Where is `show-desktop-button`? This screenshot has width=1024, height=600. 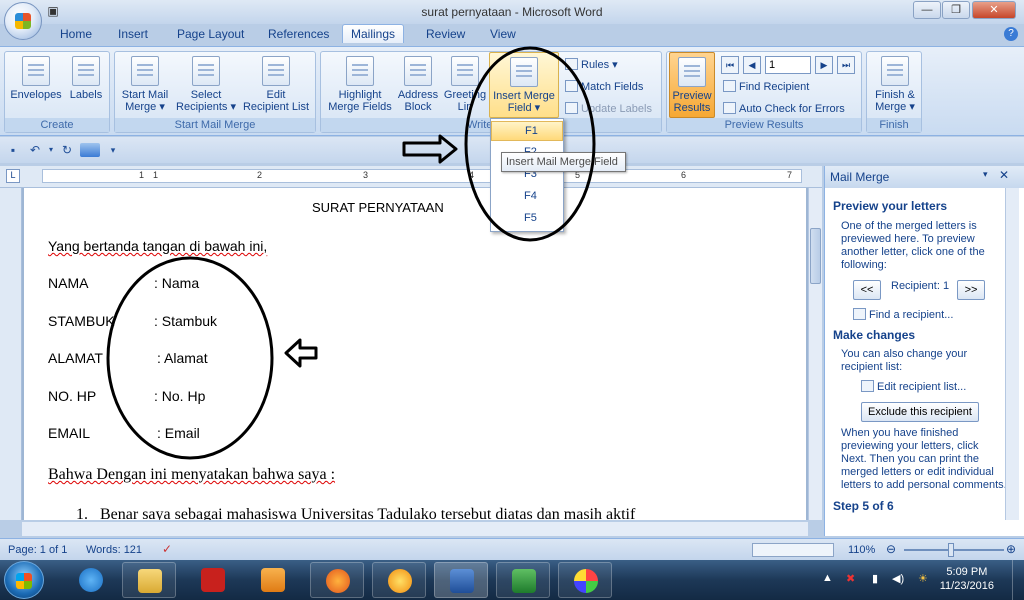
show-desktop-button is located at coordinates (1018, 580).